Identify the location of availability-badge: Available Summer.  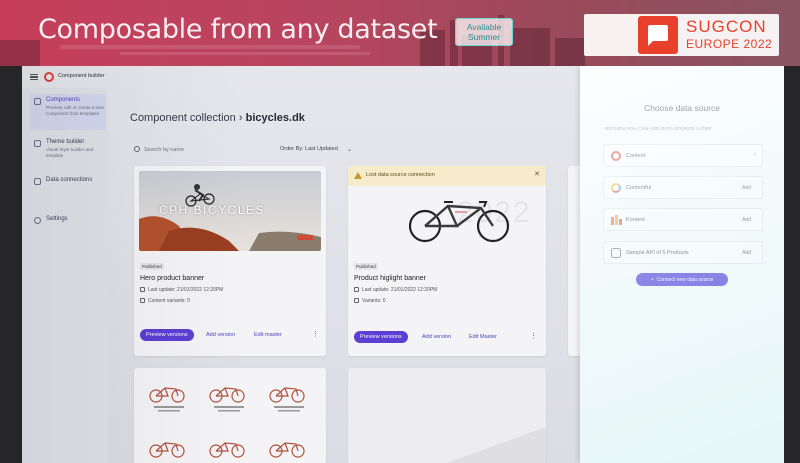
(484, 32).